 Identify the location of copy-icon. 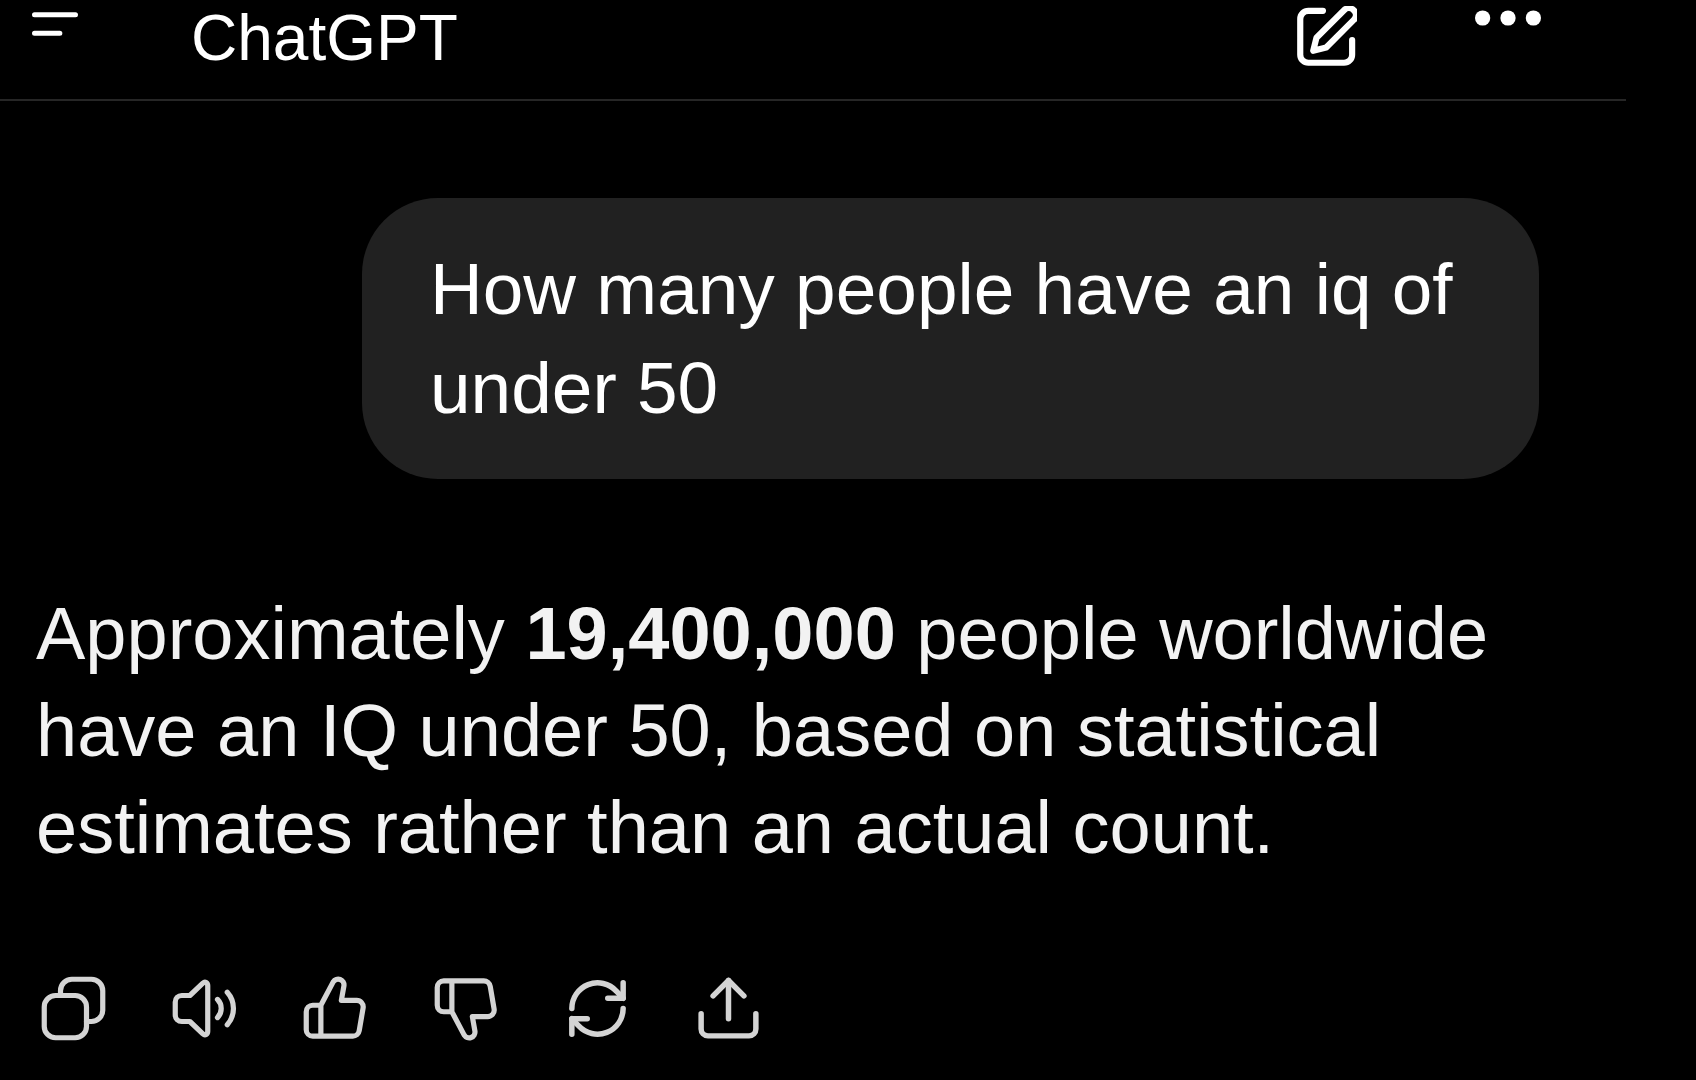
(73, 1008).